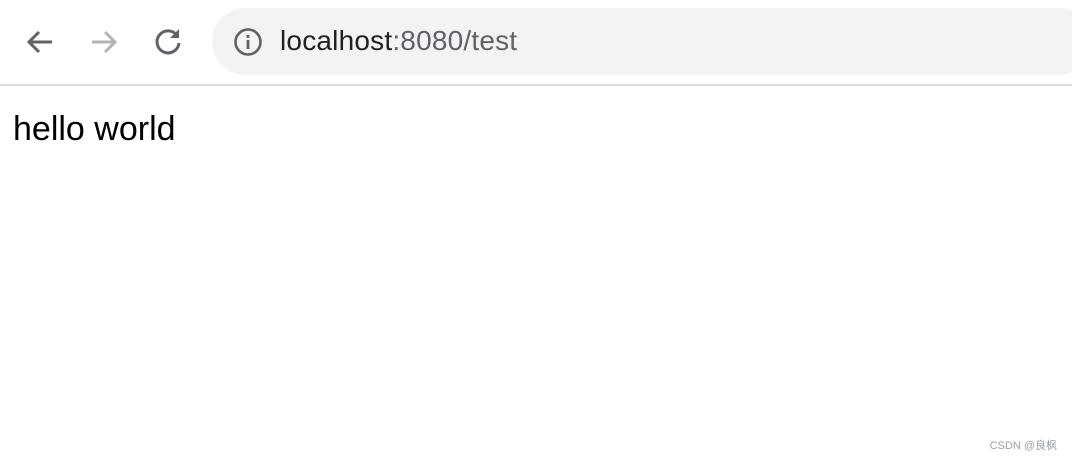 The height and width of the screenshot is (460, 1072). Describe the element at coordinates (455, 40) in the screenshot. I see `url-path: :8080/test` at that location.